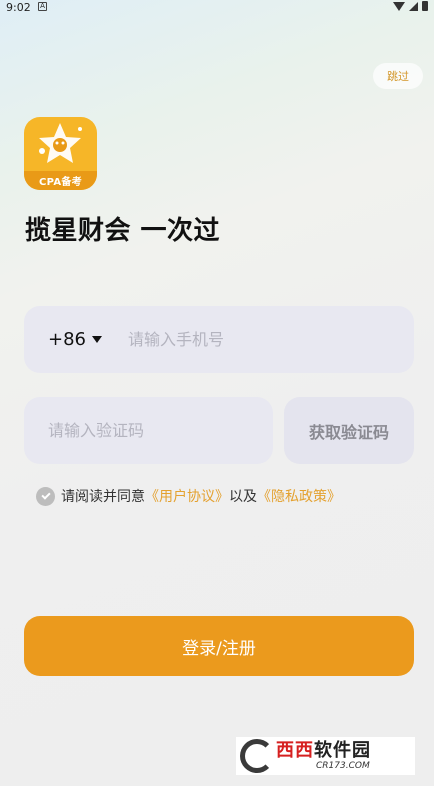 This screenshot has height=786, width=434. I want to click on country-code-selector: +86, so click(75, 339).